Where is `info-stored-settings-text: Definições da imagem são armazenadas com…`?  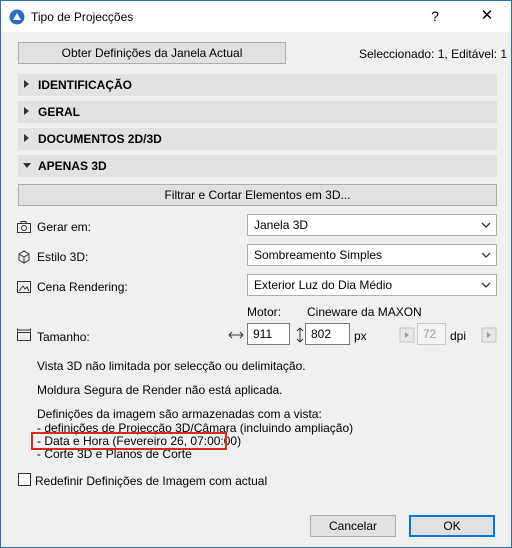
info-stored-settings-text: Definições da imagem são armazenadas com… is located at coordinates (179, 414).